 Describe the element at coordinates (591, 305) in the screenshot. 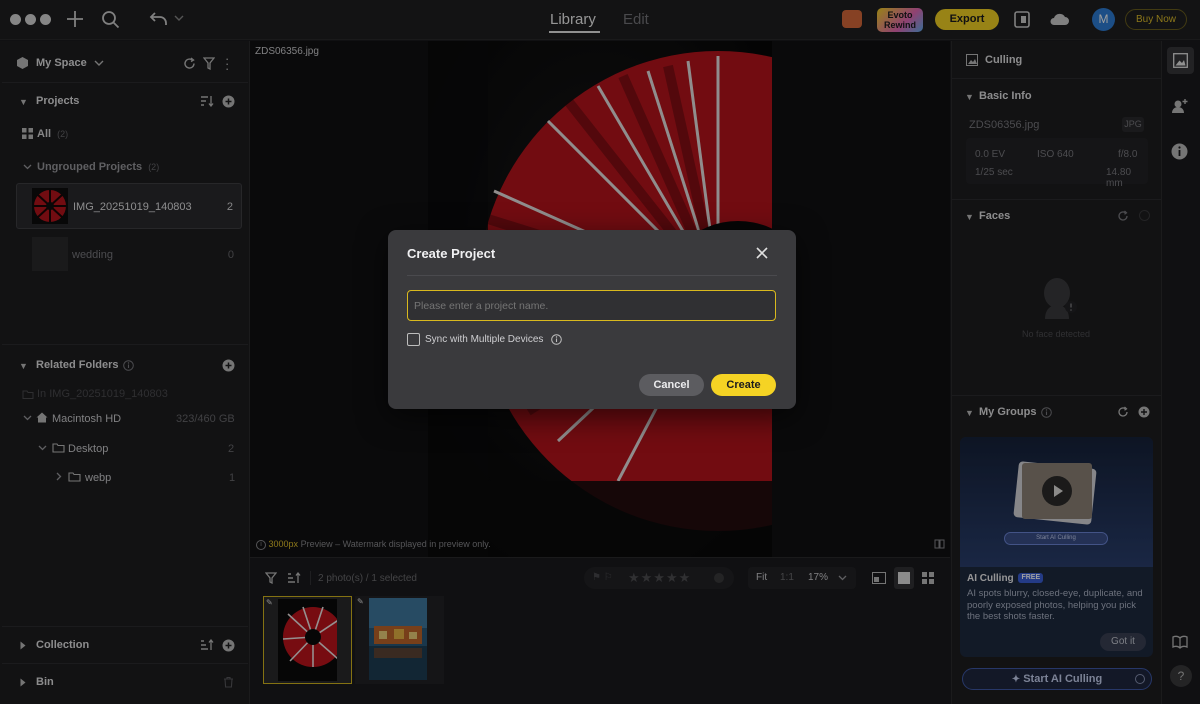

I see `project-name-input` at that location.